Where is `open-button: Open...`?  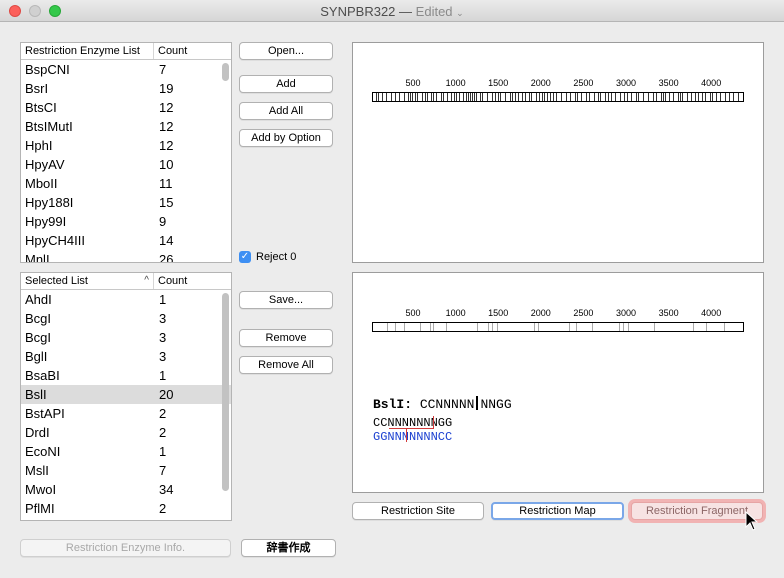
open-button: Open... is located at coordinates (286, 51).